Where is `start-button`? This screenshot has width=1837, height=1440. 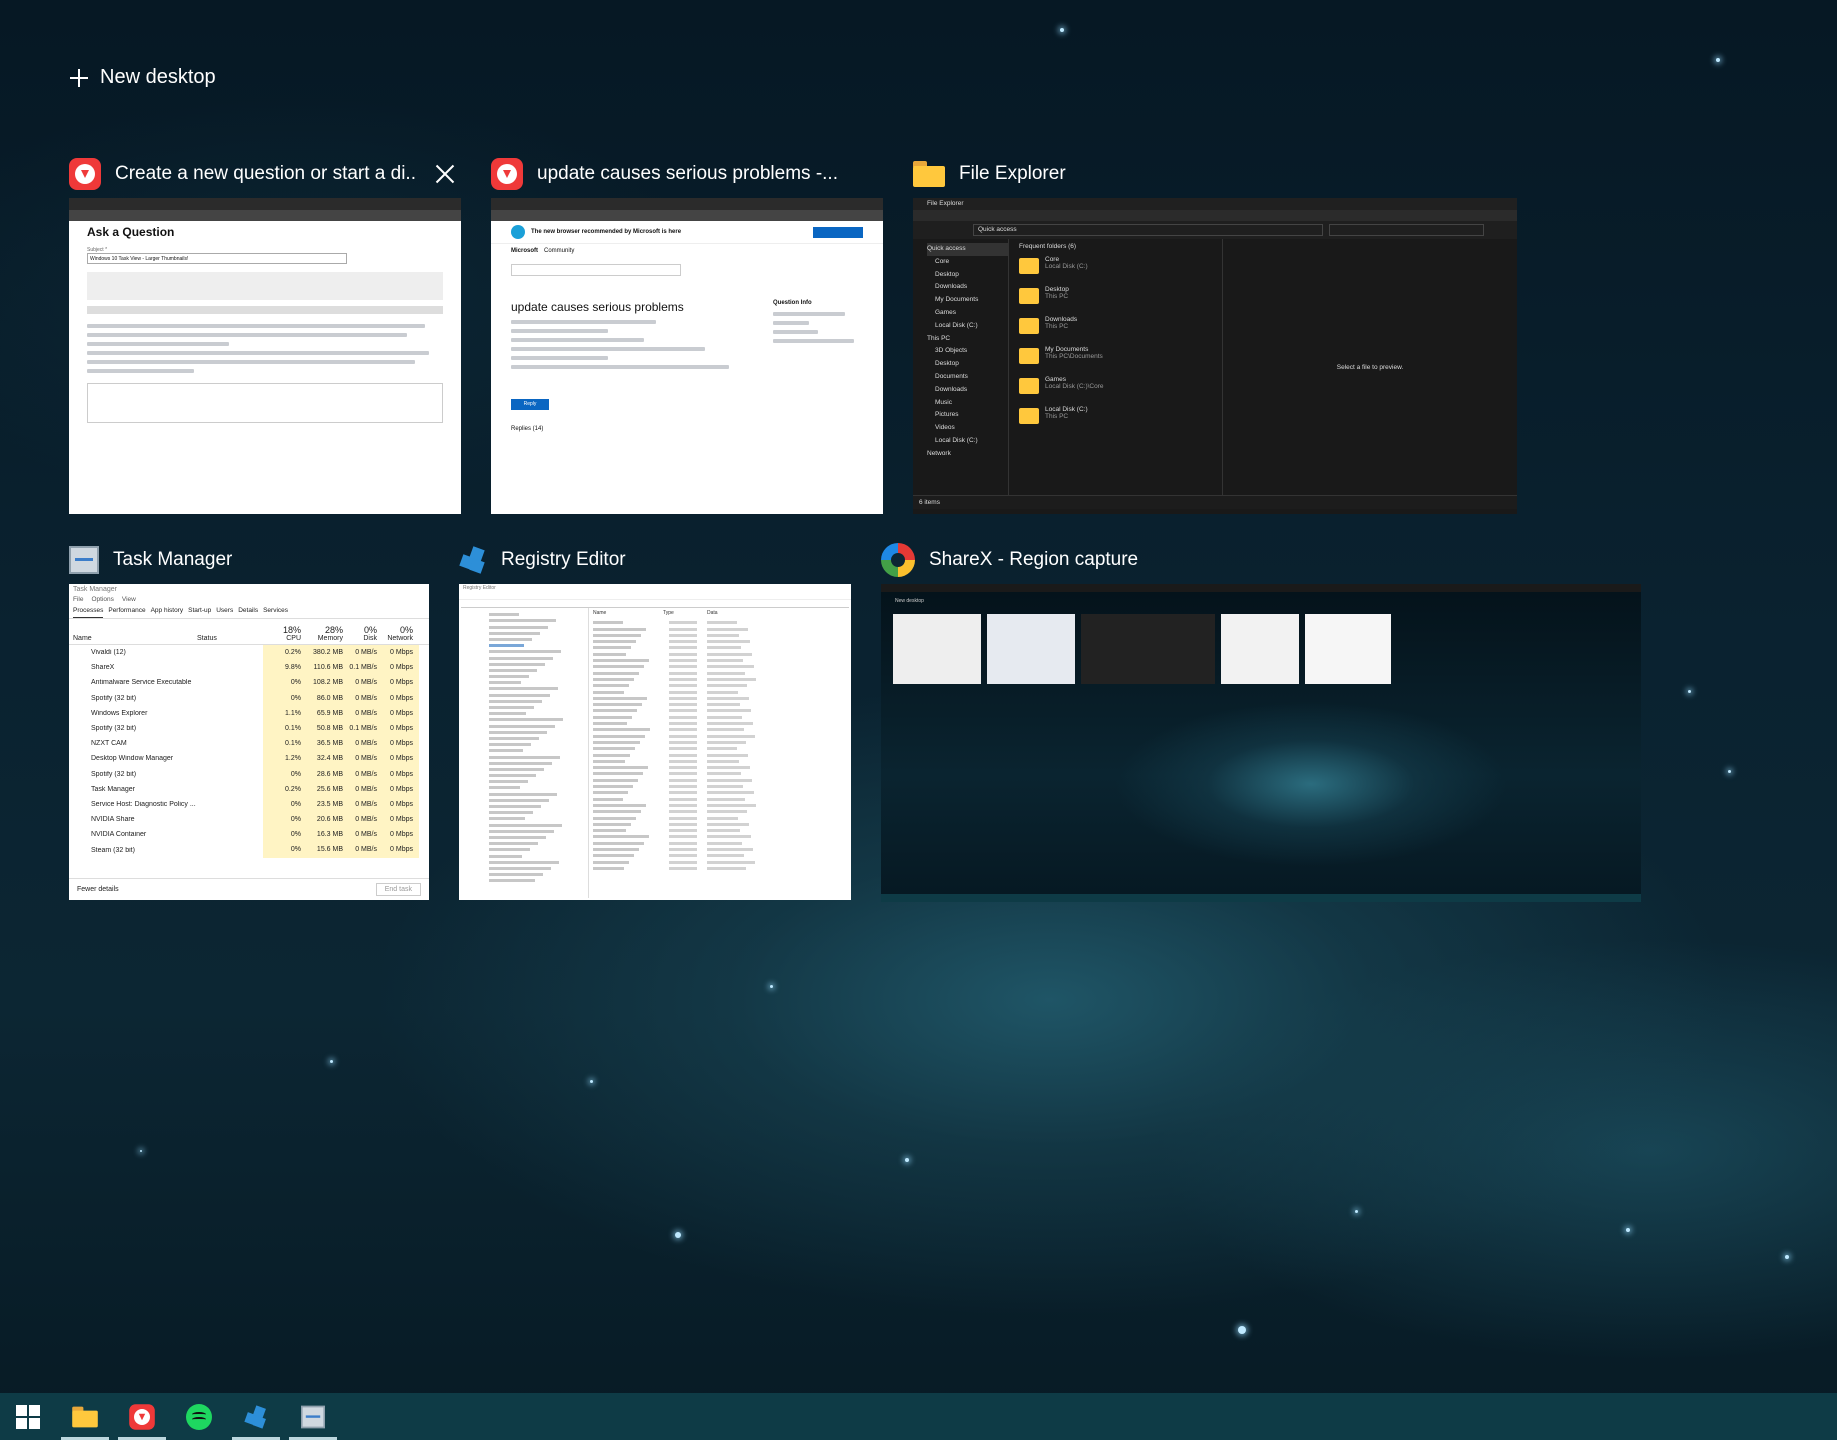 start-button is located at coordinates (28, 1416).